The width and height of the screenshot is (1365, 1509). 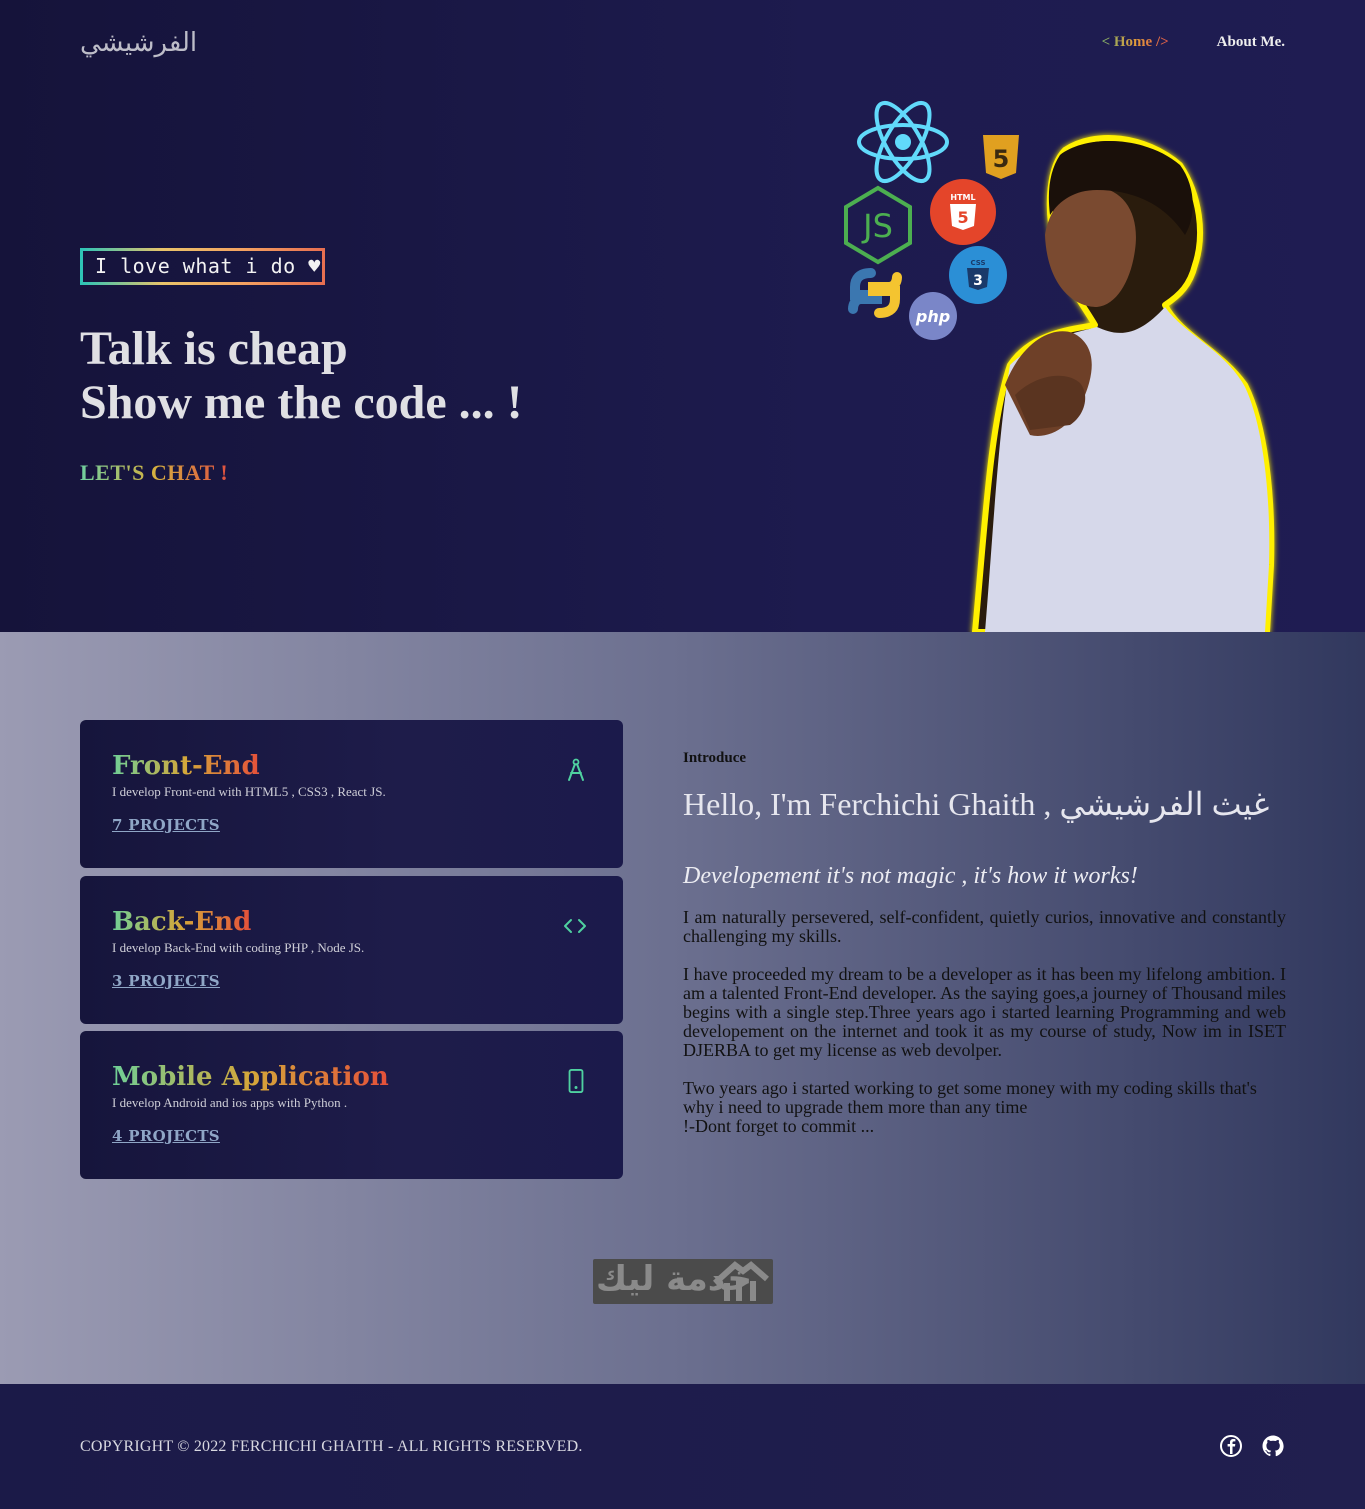 I want to click on svg-text: 3, so click(x=978, y=281).